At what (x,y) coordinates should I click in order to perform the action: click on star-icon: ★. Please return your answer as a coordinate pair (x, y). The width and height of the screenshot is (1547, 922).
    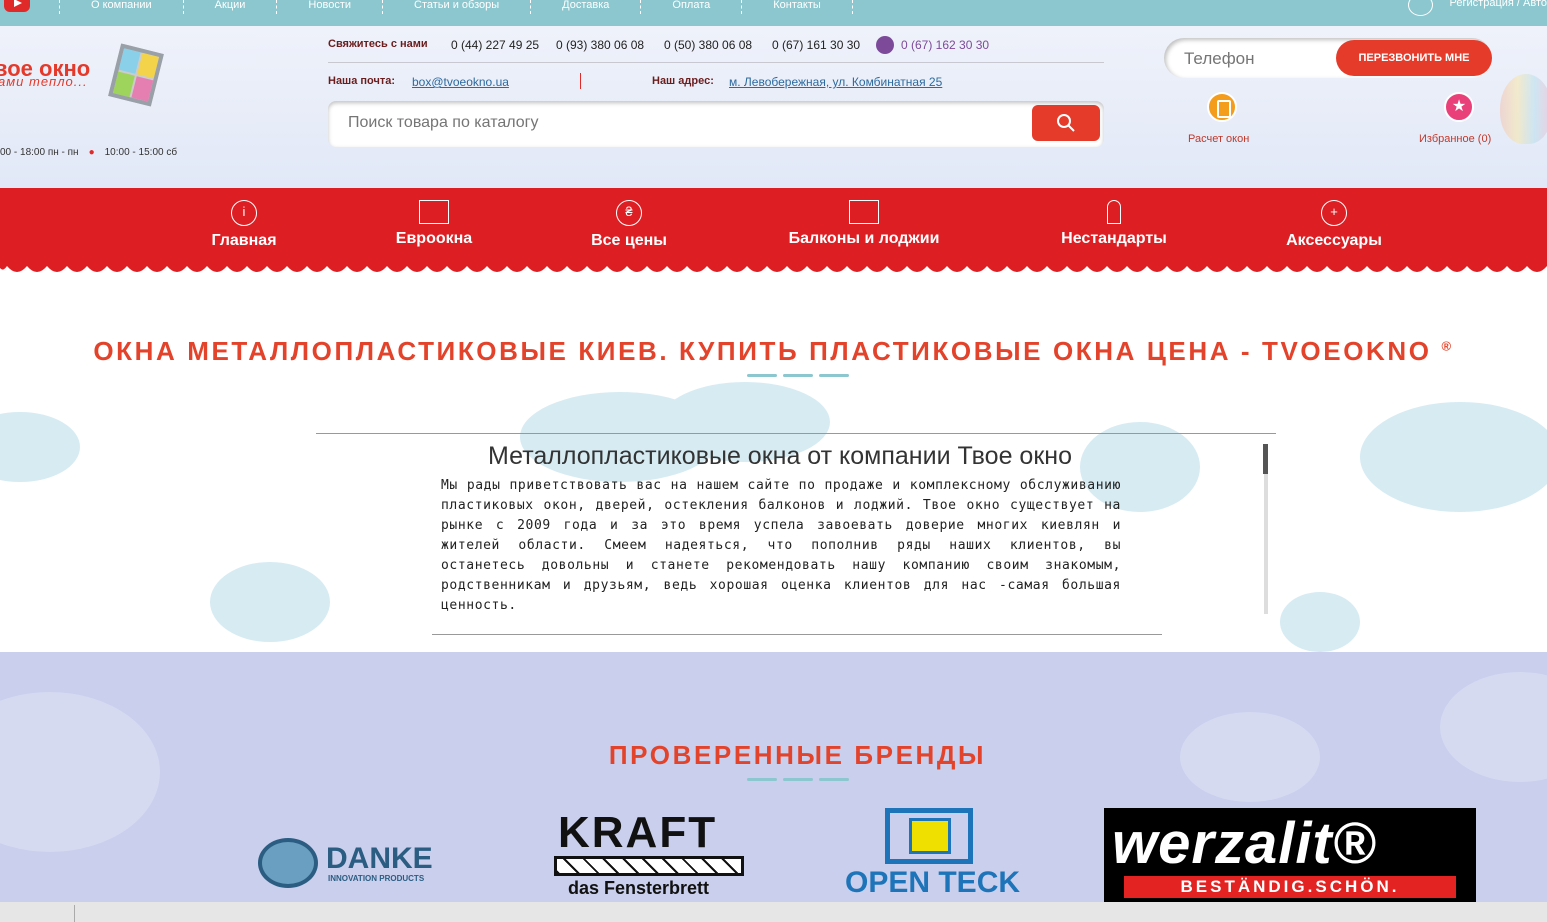
    Looking at the image, I should click on (1459, 107).